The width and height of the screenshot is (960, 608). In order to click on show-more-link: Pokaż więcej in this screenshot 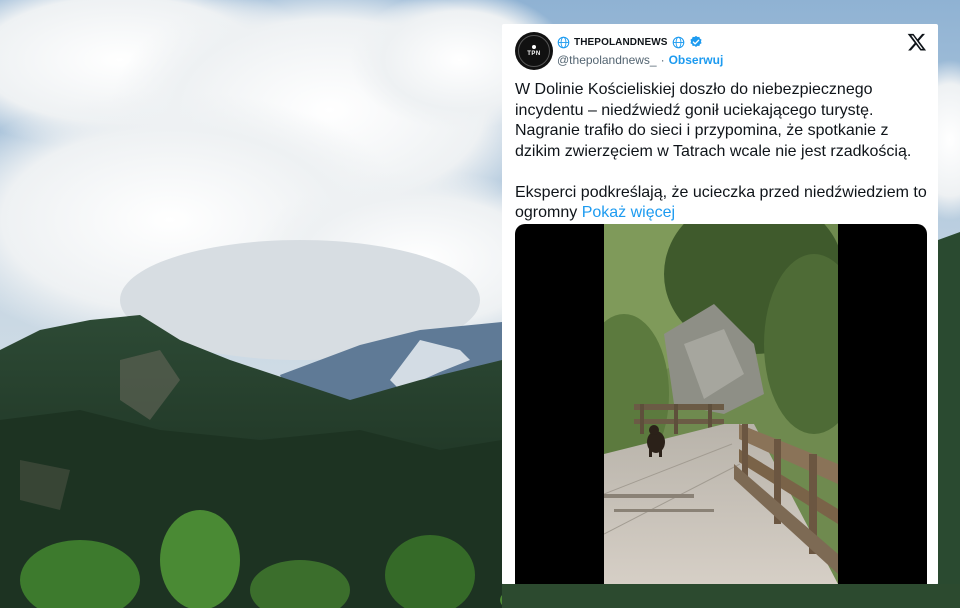, I will do `click(628, 212)`.